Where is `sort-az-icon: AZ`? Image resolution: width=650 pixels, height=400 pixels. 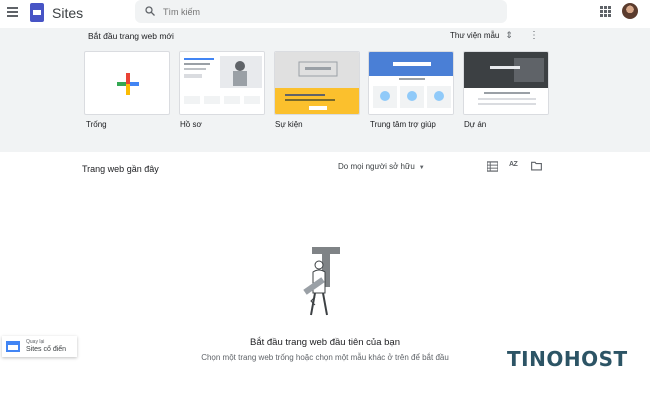 sort-az-icon: AZ is located at coordinates (513, 164).